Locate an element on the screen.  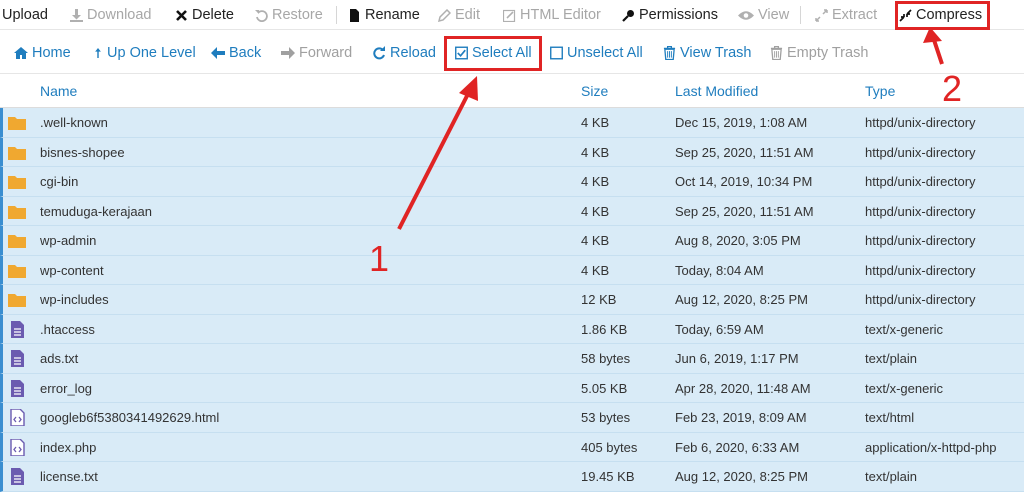
file-size-cell: 1.86 KB is located at coordinates (604, 329).